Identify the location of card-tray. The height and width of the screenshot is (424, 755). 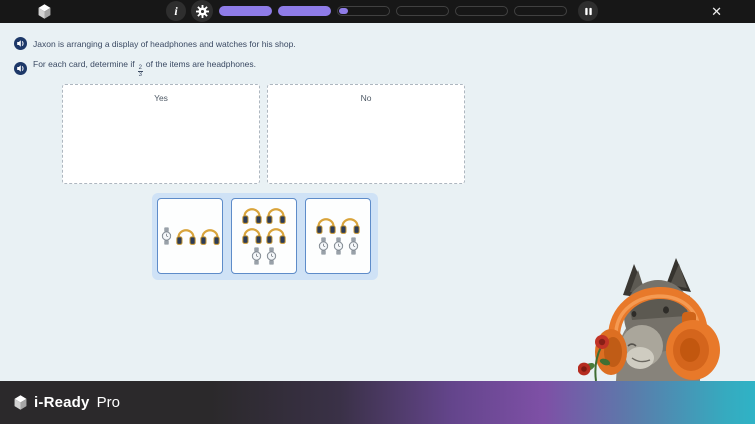
(265, 236).